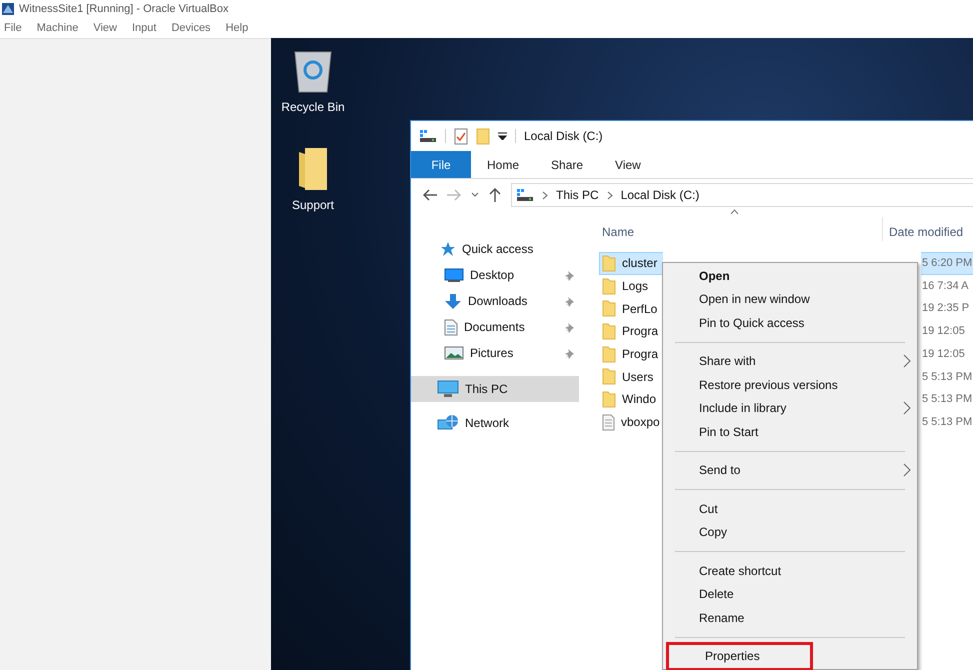  What do you see at coordinates (495, 389) in the screenshot?
I see `nav-item: This PC` at bounding box center [495, 389].